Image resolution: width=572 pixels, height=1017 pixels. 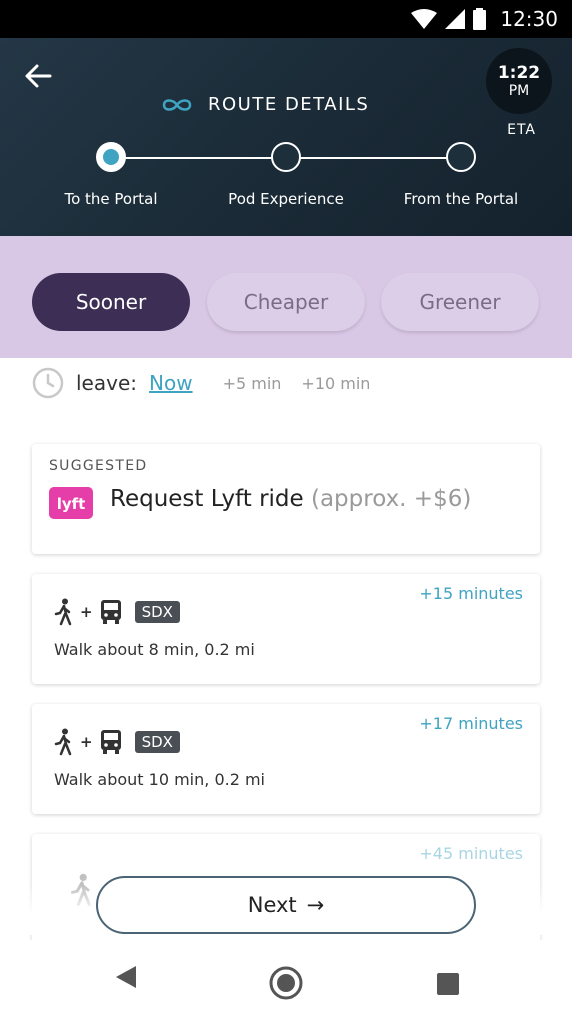 What do you see at coordinates (471, 593) in the screenshot?
I see `route-extra-time: +15 minutes` at bounding box center [471, 593].